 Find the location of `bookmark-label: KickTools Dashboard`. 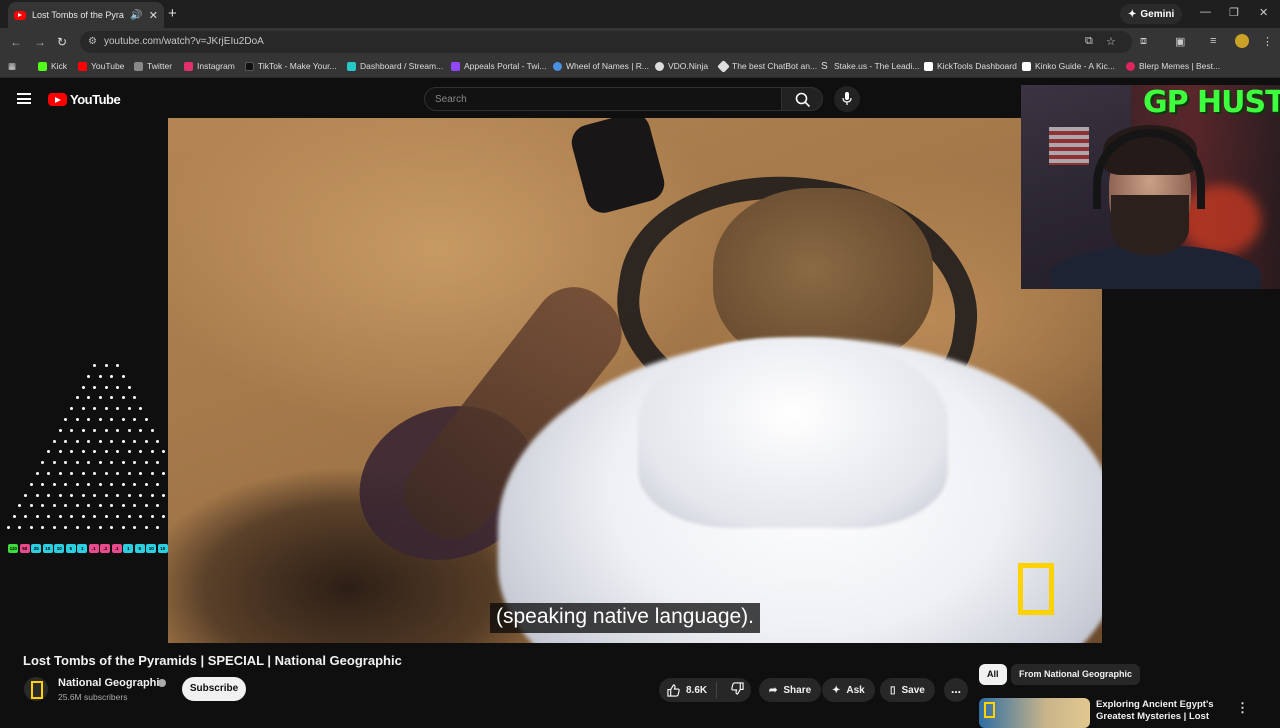

bookmark-label: KickTools Dashboard is located at coordinates (977, 66).